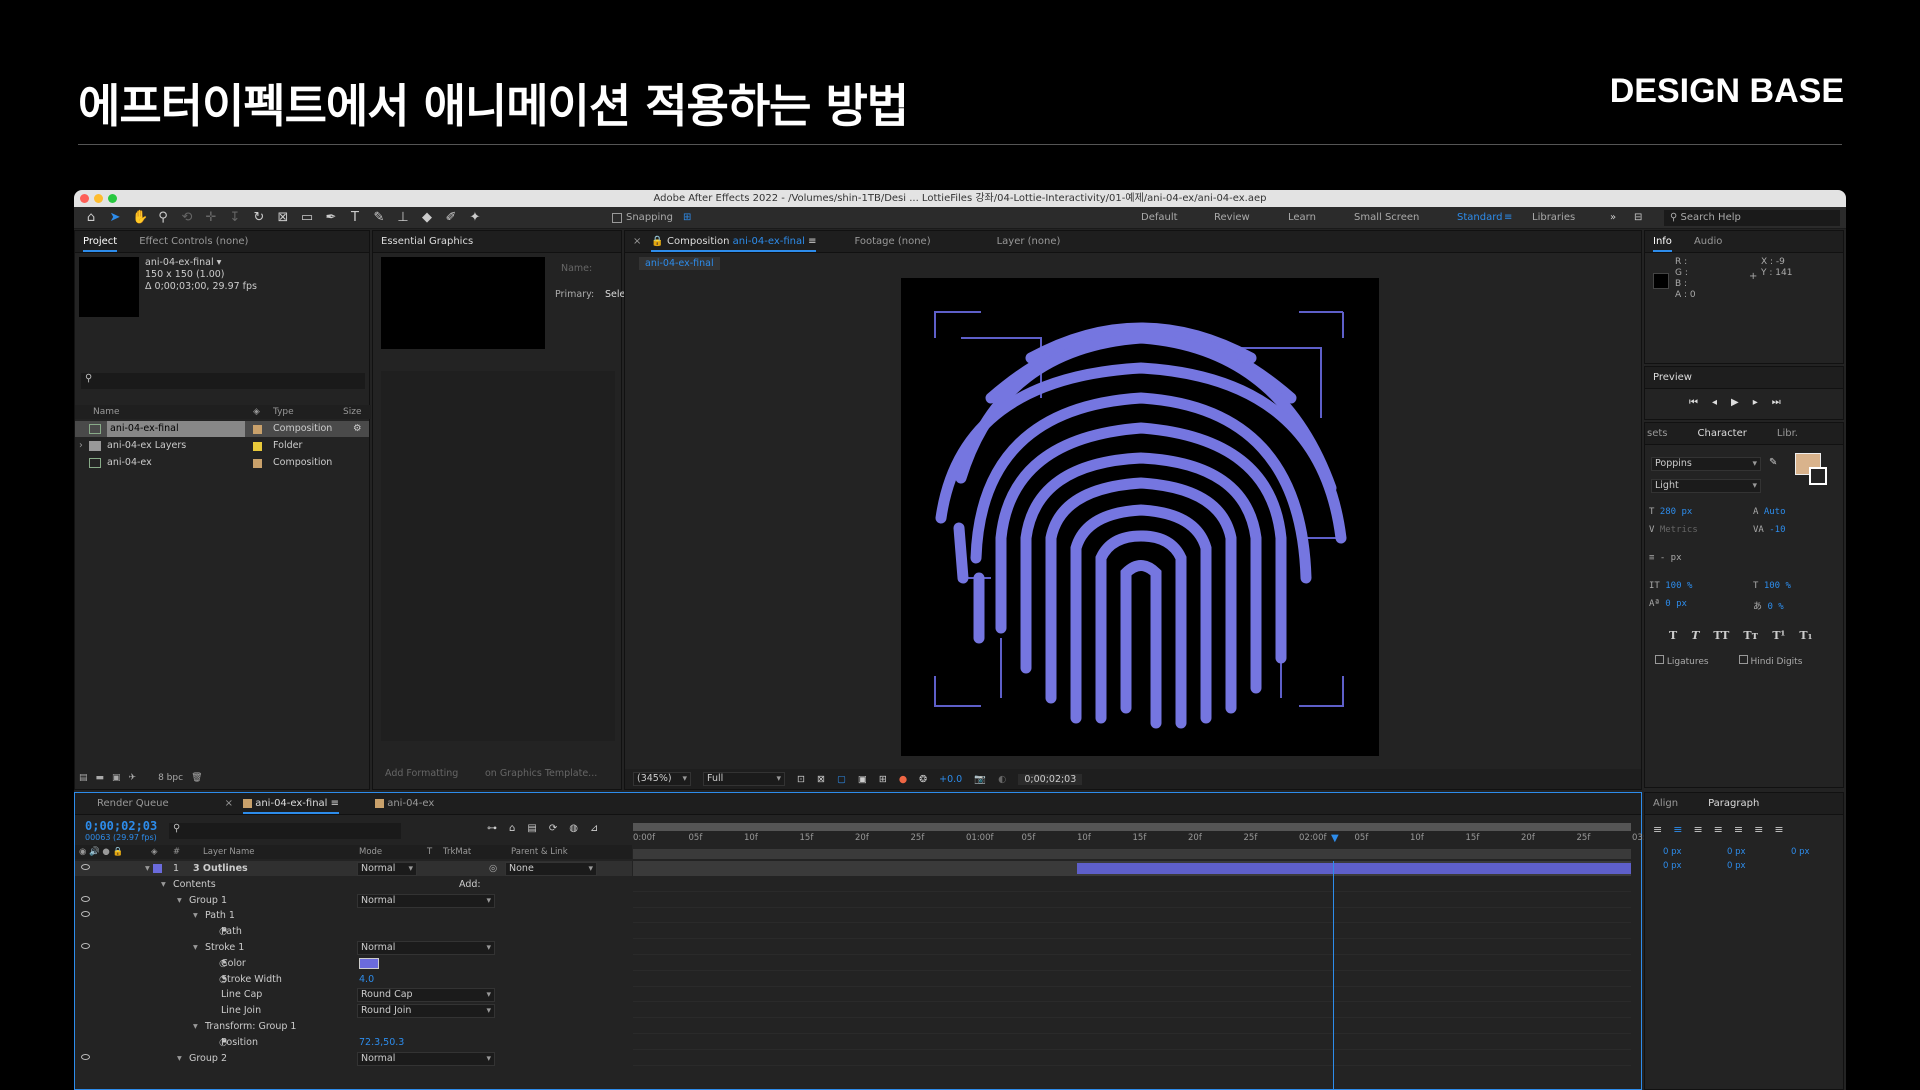  What do you see at coordinates (352, 412) in the screenshot?
I see `column-size: Size` at bounding box center [352, 412].